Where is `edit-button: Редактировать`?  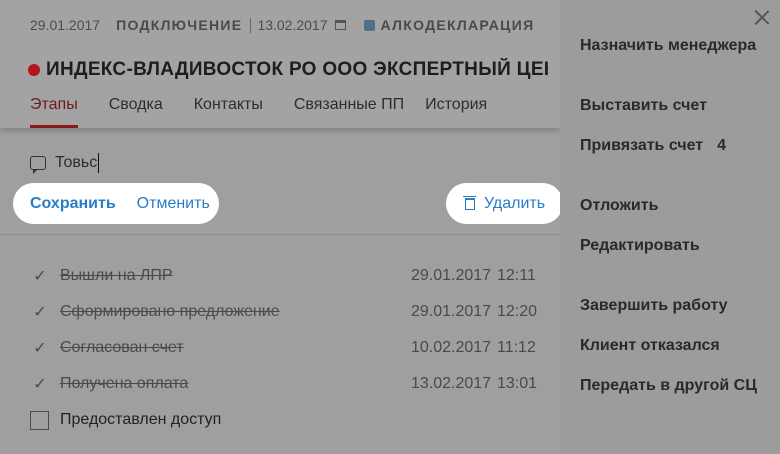
edit-button: Редактировать is located at coordinates (640, 246).